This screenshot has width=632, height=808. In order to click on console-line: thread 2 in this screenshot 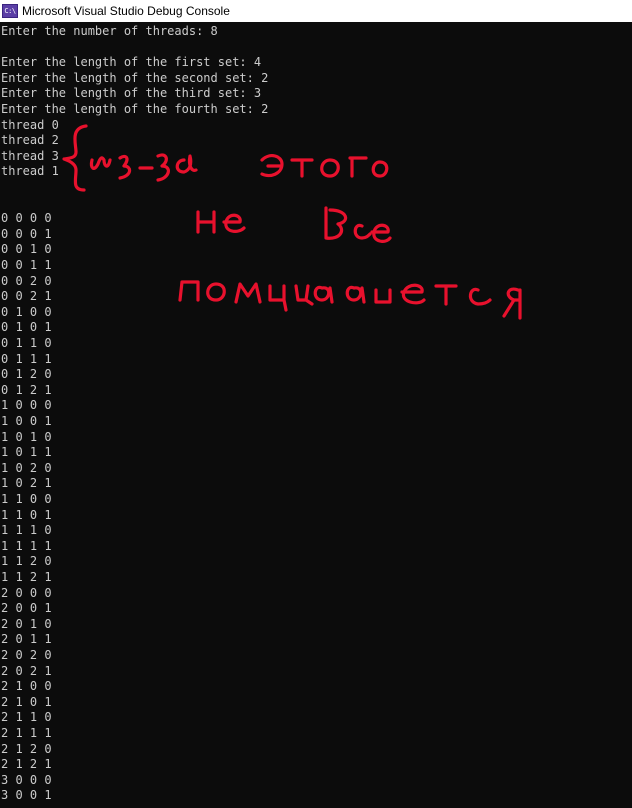, I will do `click(30, 140)`.